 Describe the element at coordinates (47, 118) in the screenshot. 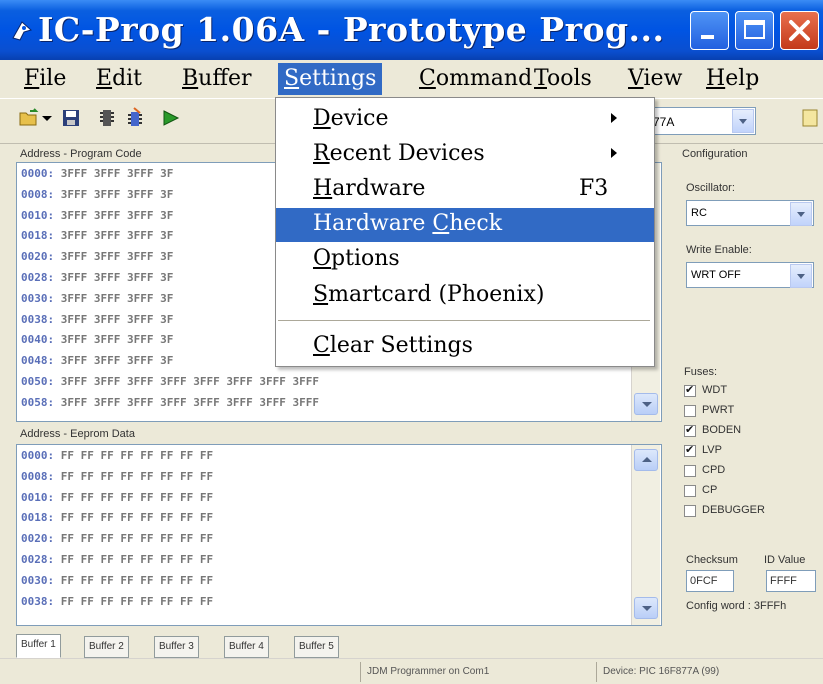

I see `chevron-down-icon` at that location.